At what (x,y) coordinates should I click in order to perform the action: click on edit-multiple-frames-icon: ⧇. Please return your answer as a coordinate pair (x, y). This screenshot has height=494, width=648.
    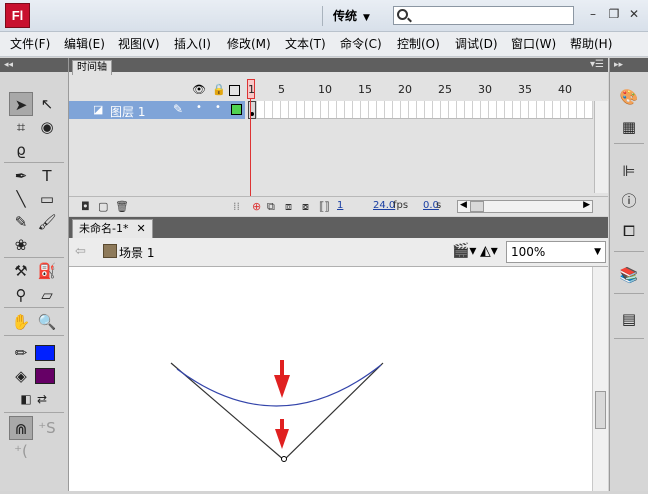
    Looking at the image, I should click on (305, 207).